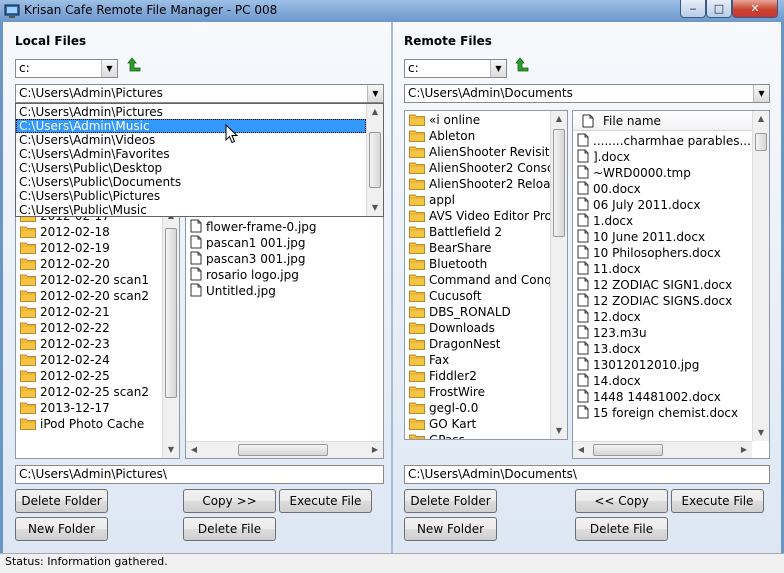  I want to click on local-file-item: Untitled.jpg, so click(284, 291).